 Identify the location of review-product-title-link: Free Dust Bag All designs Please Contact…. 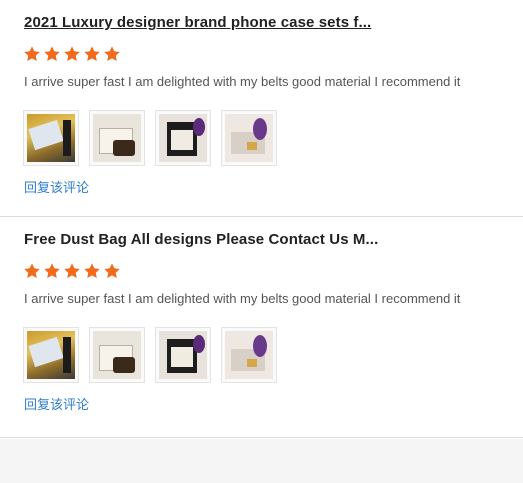
(201, 239).